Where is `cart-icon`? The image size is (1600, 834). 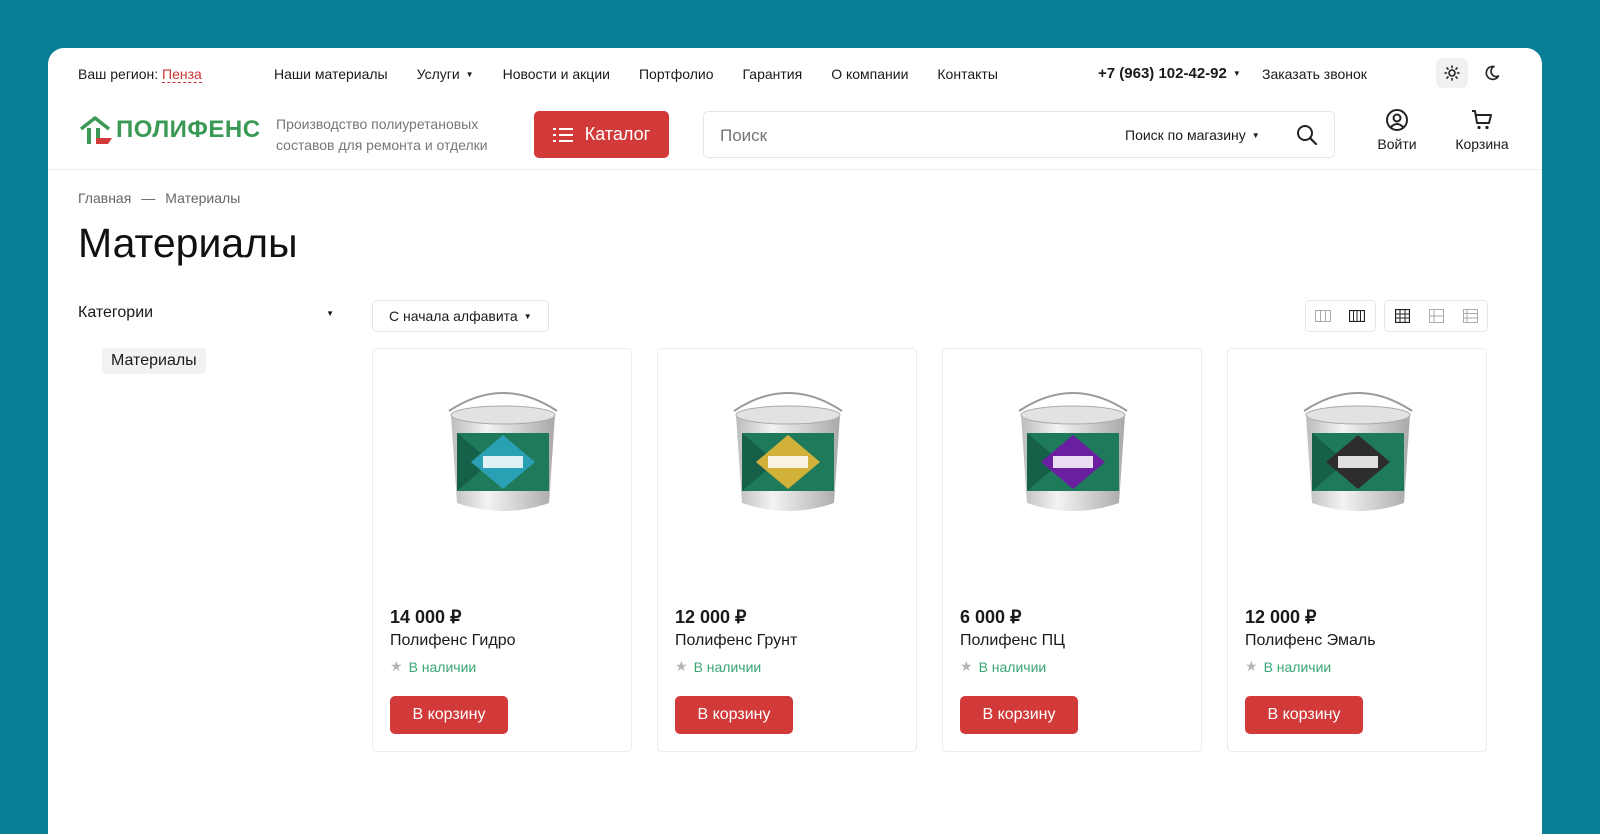
cart-icon is located at coordinates (1482, 120).